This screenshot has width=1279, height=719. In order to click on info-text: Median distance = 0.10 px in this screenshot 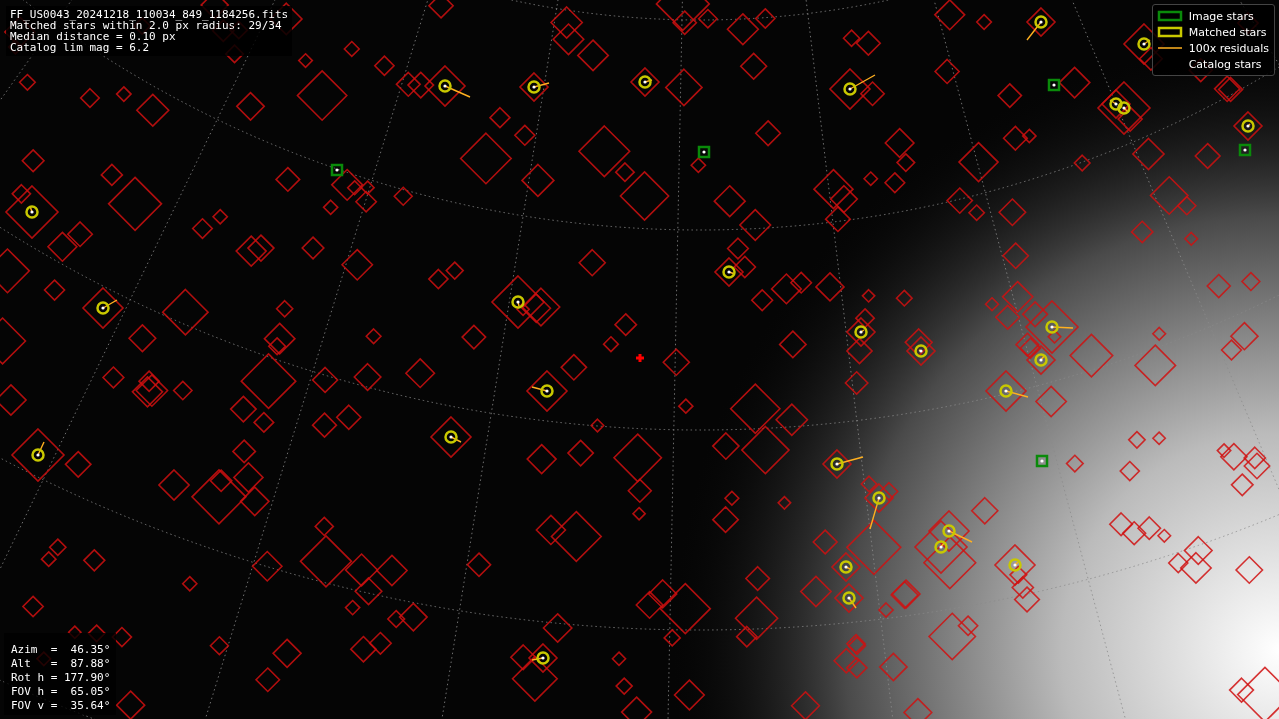, I will do `click(93, 36)`.